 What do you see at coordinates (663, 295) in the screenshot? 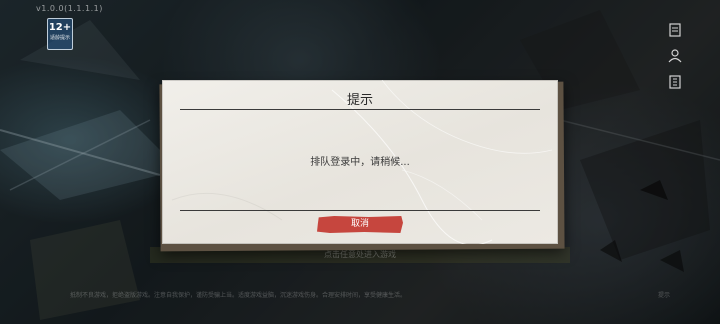
I see `footer-right-label: 提示` at bounding box center [663, 295].